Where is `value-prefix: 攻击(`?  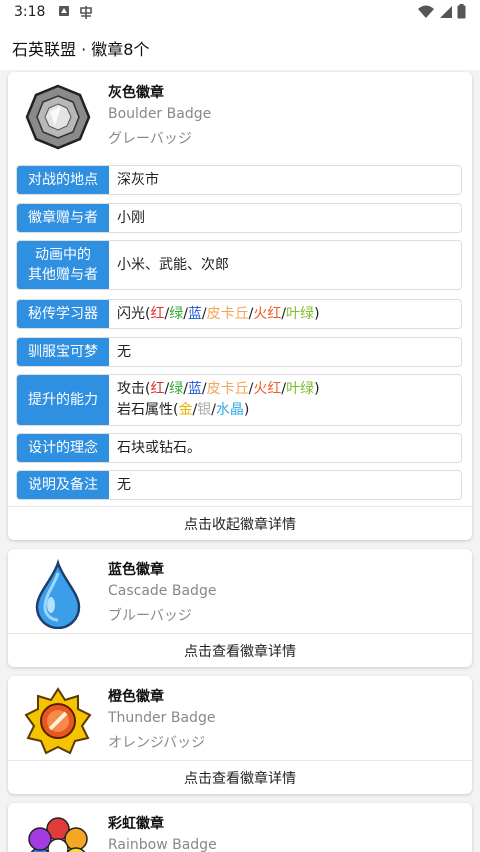 value-prefix: 攻击( is located at coordinates (134, 389).